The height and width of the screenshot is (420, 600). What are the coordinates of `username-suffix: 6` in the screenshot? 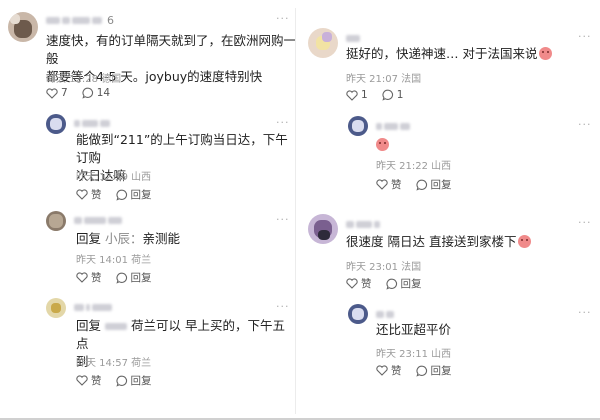 It's located at (110, 20).